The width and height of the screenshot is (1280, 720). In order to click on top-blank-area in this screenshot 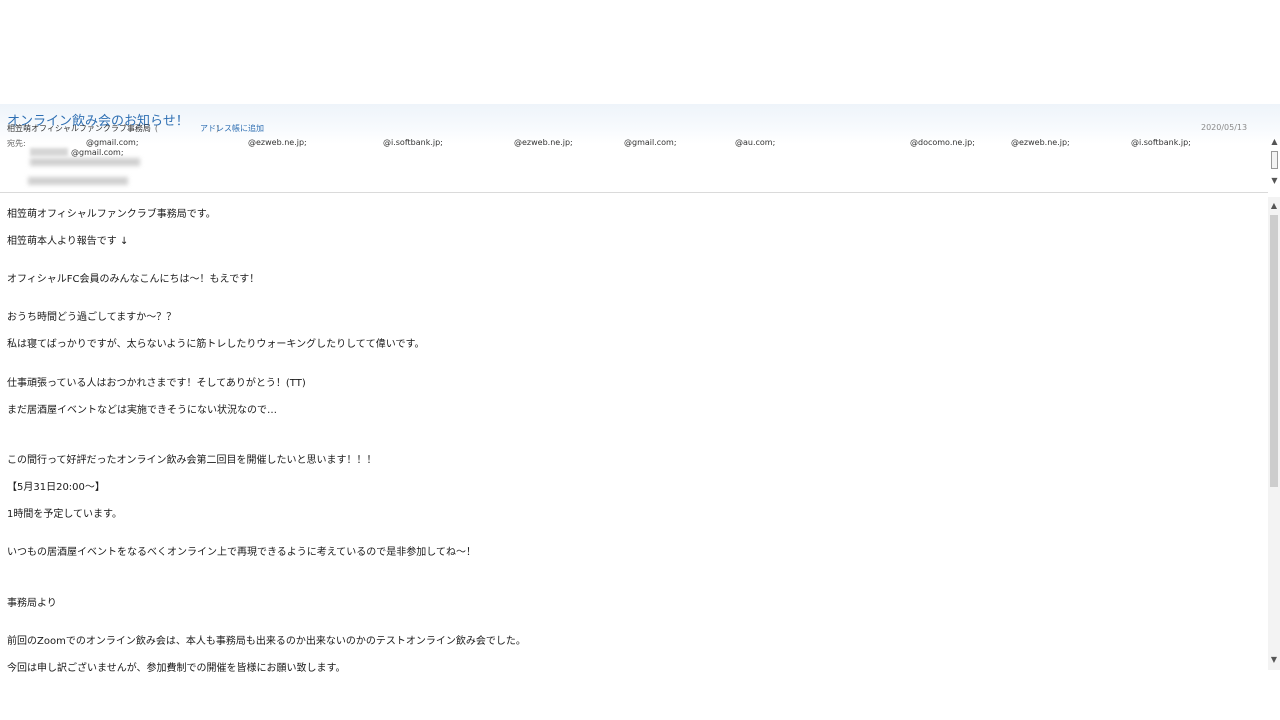, I will do `click(640, 52)`.